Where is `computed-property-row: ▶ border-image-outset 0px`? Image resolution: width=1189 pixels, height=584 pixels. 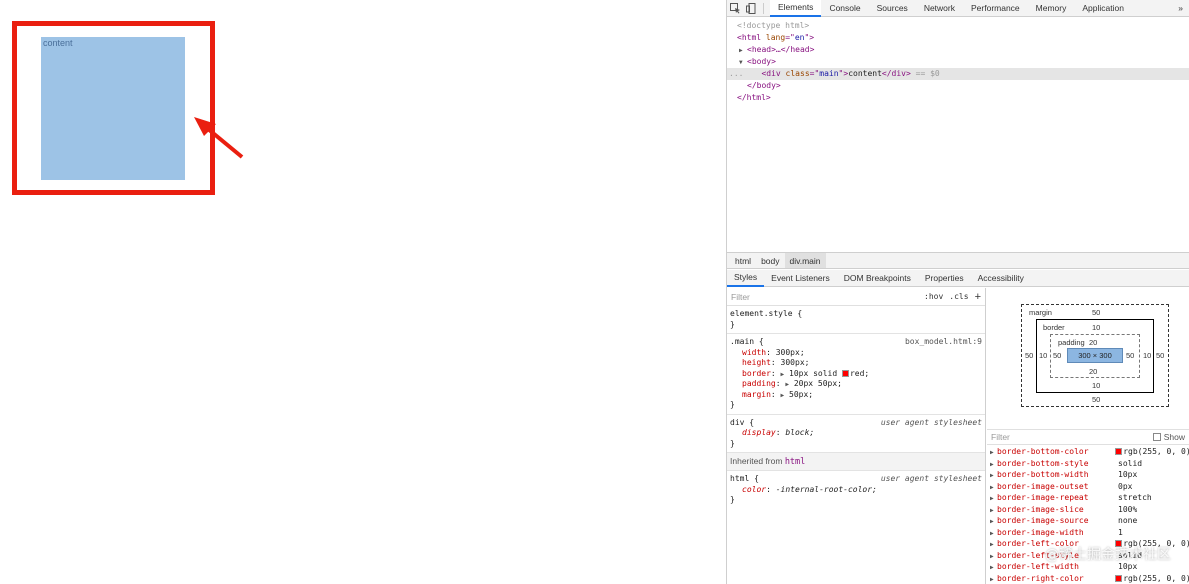
computed-property-row: ▶ border-image-outset 0px is located at coordinates (1088, 487).